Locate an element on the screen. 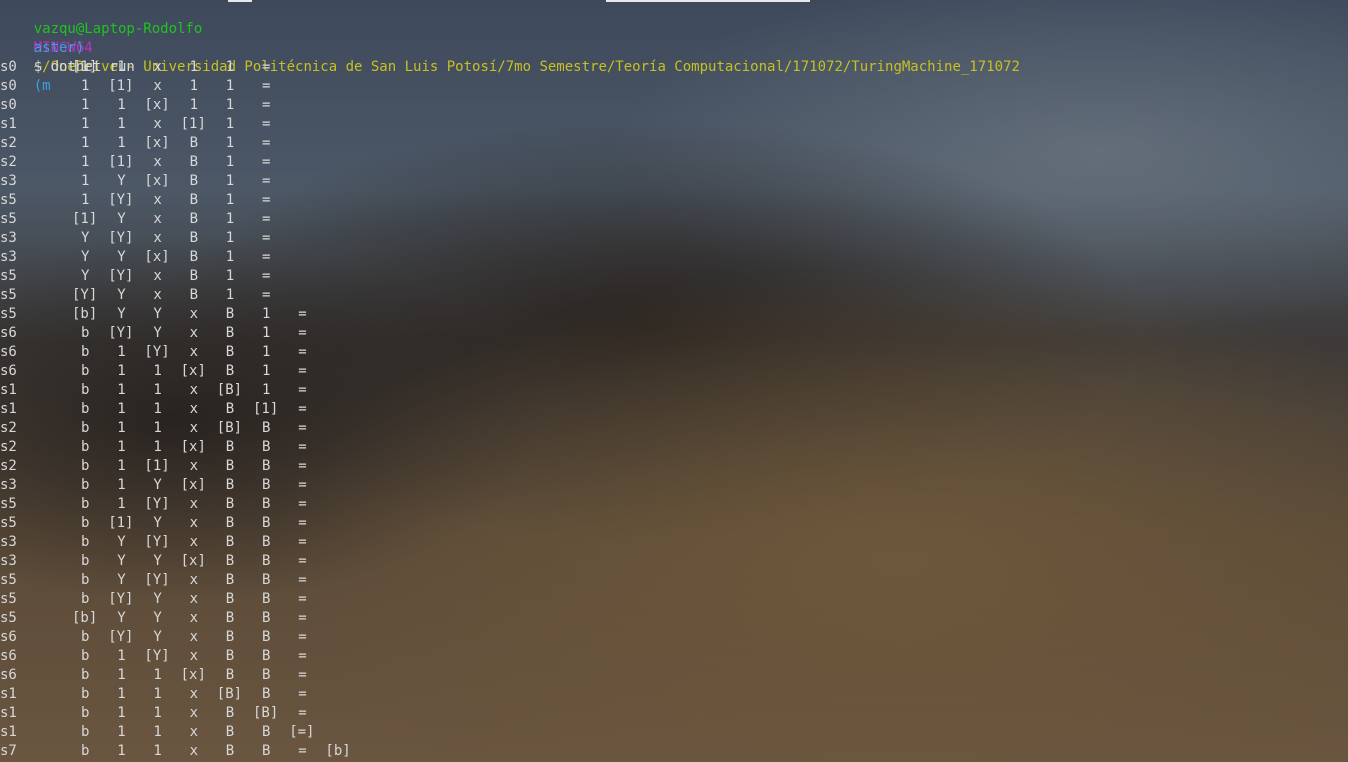 This screenshot has height=762, width=1348. tape-head-cell: [1] is located at coordinates (85, 219).